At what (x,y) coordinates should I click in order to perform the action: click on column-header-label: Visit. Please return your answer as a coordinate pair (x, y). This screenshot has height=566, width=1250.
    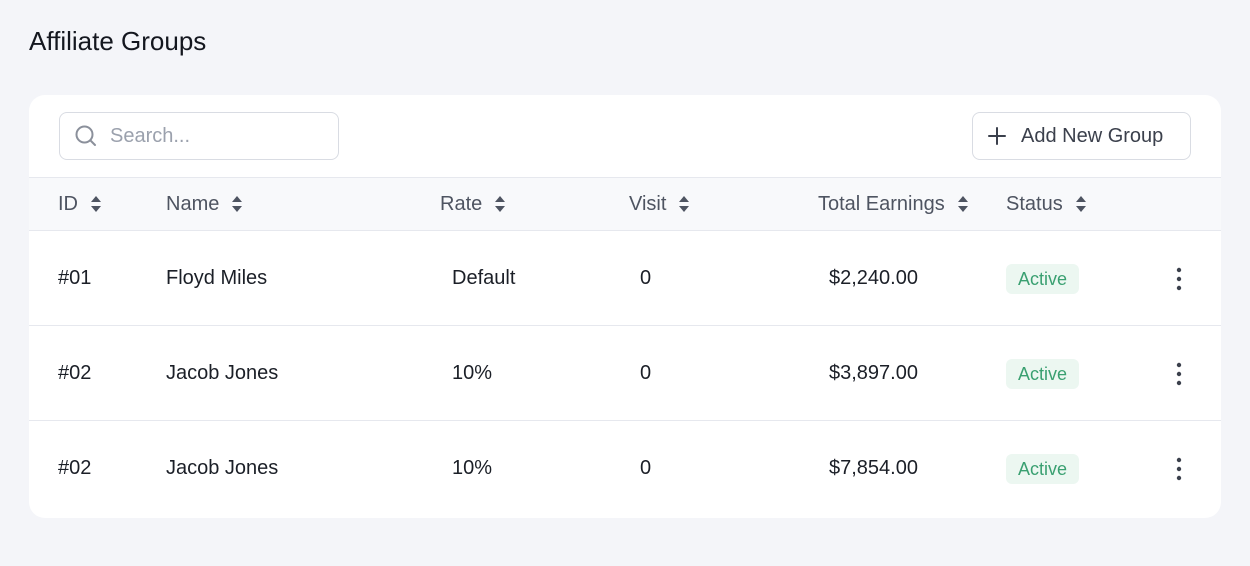
    Looking at the image, I should click on (648, 203).